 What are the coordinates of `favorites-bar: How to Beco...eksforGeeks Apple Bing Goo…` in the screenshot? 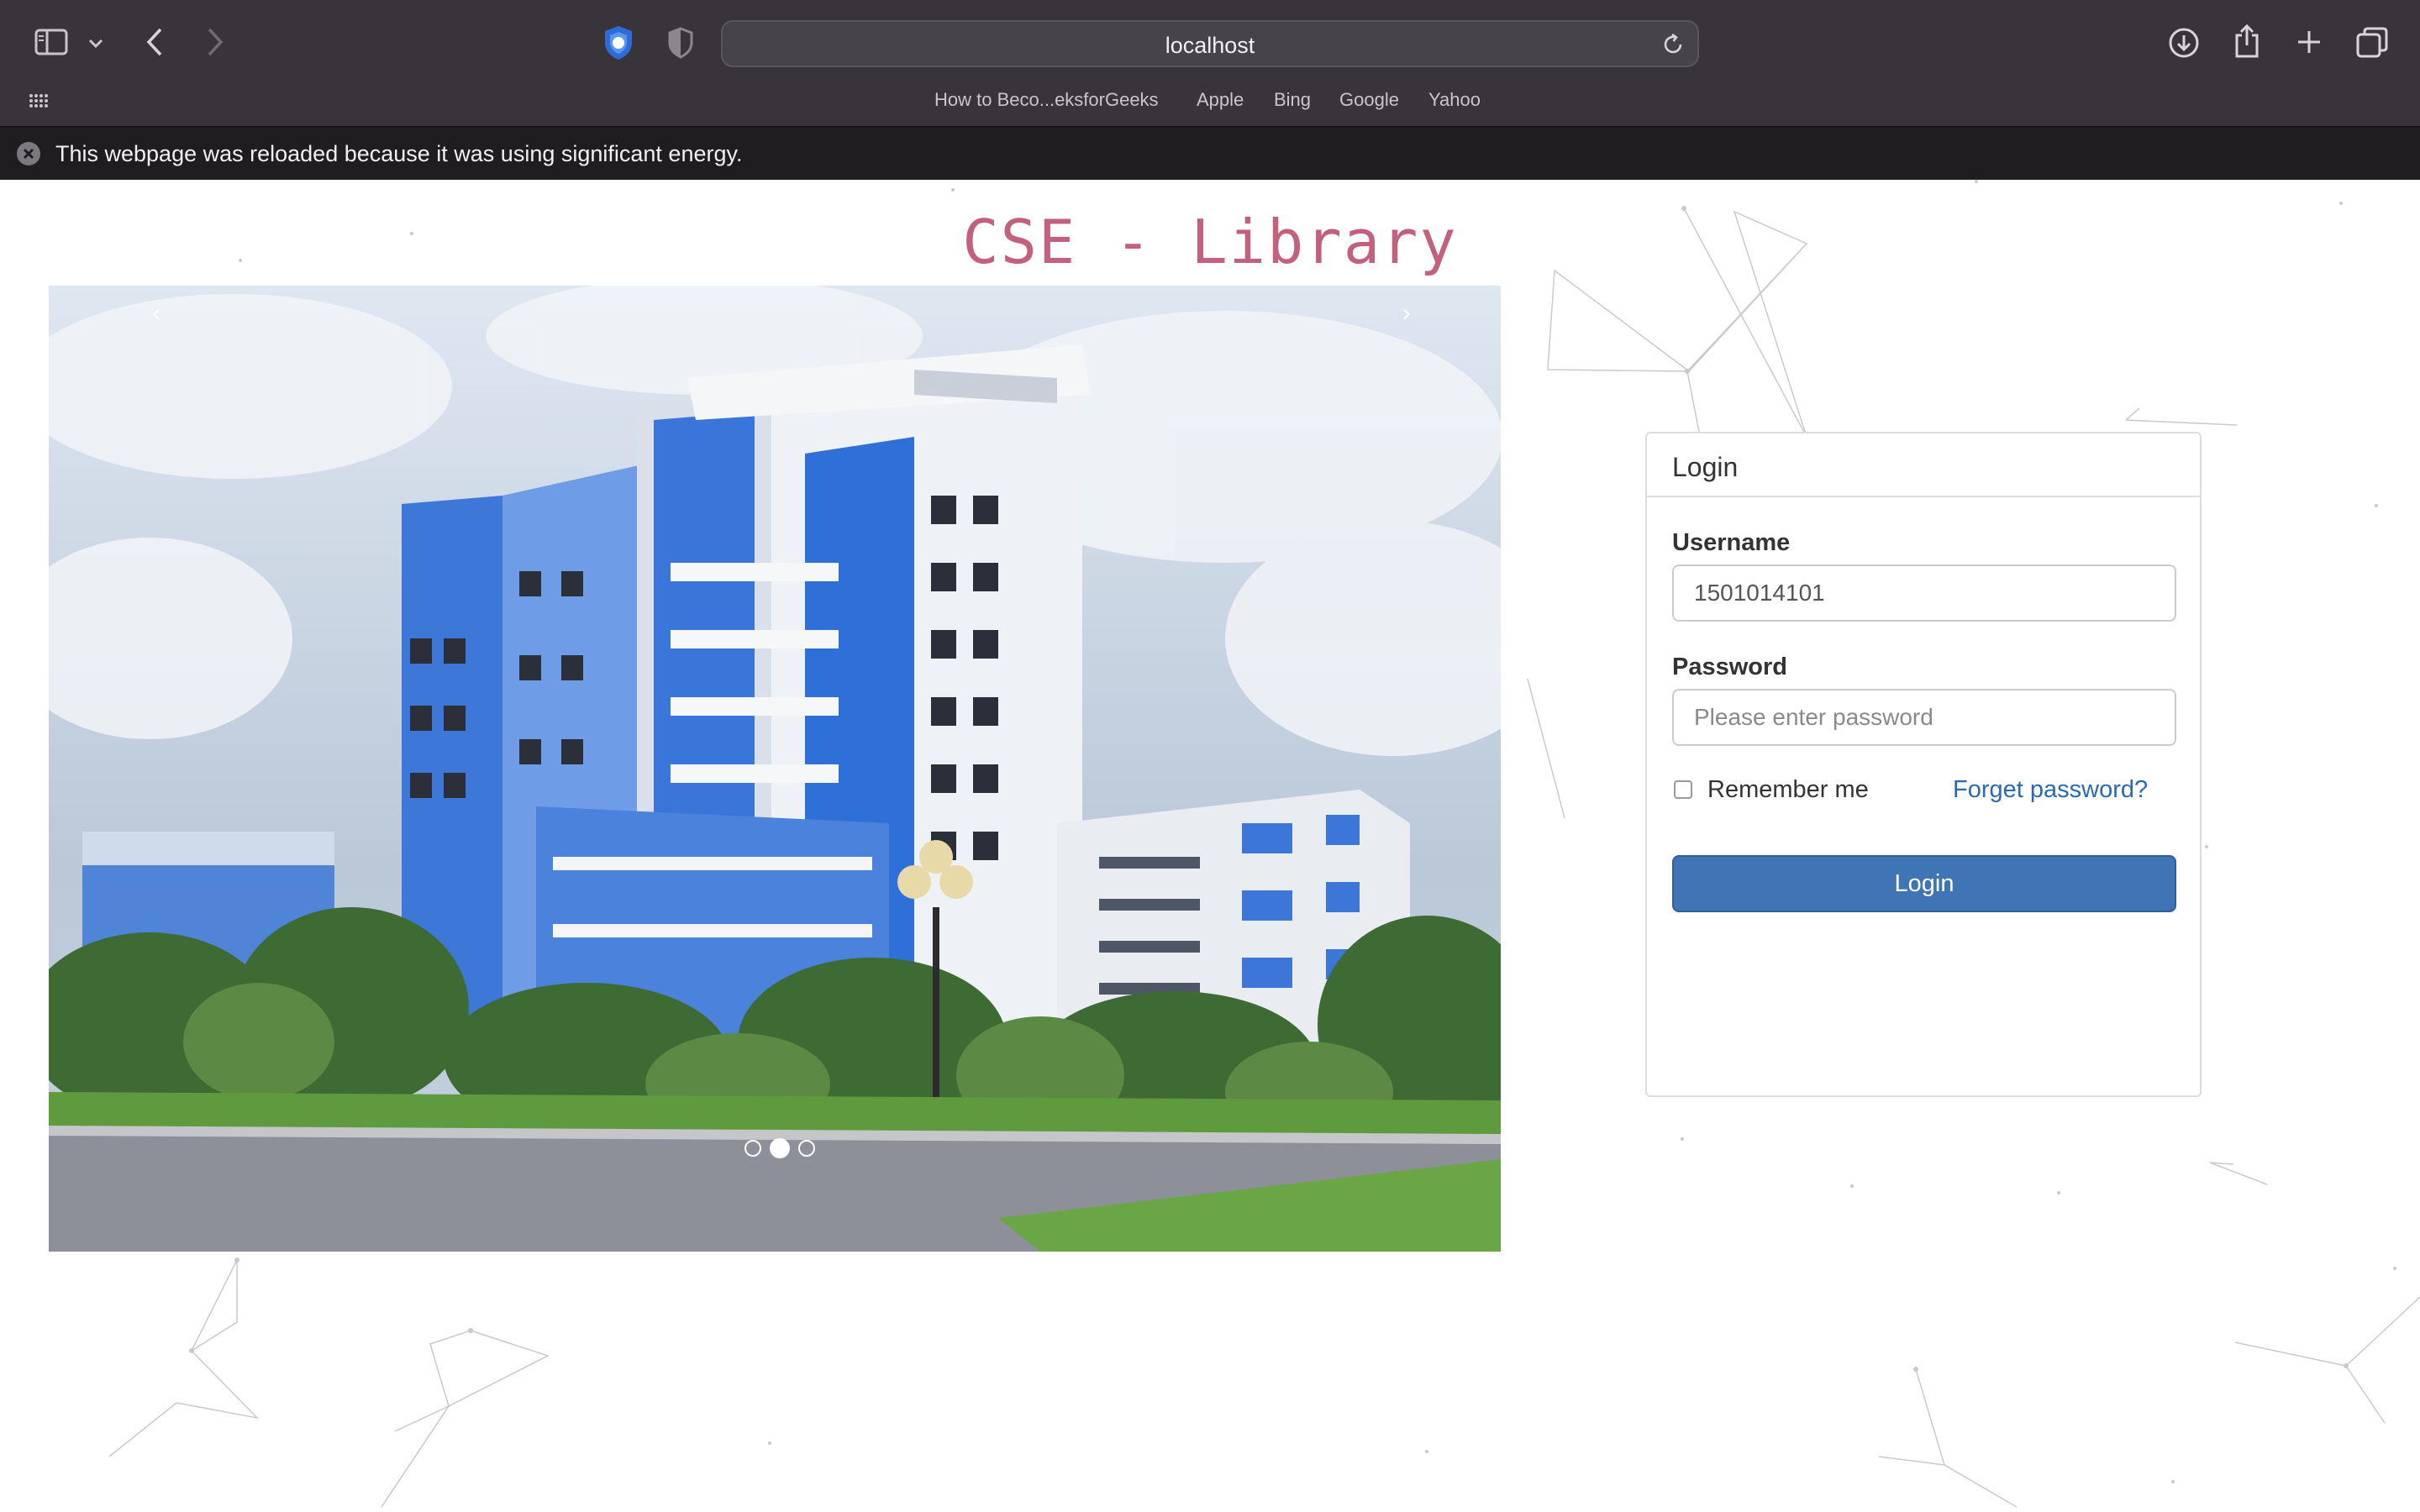 It's located at (1210, 101).